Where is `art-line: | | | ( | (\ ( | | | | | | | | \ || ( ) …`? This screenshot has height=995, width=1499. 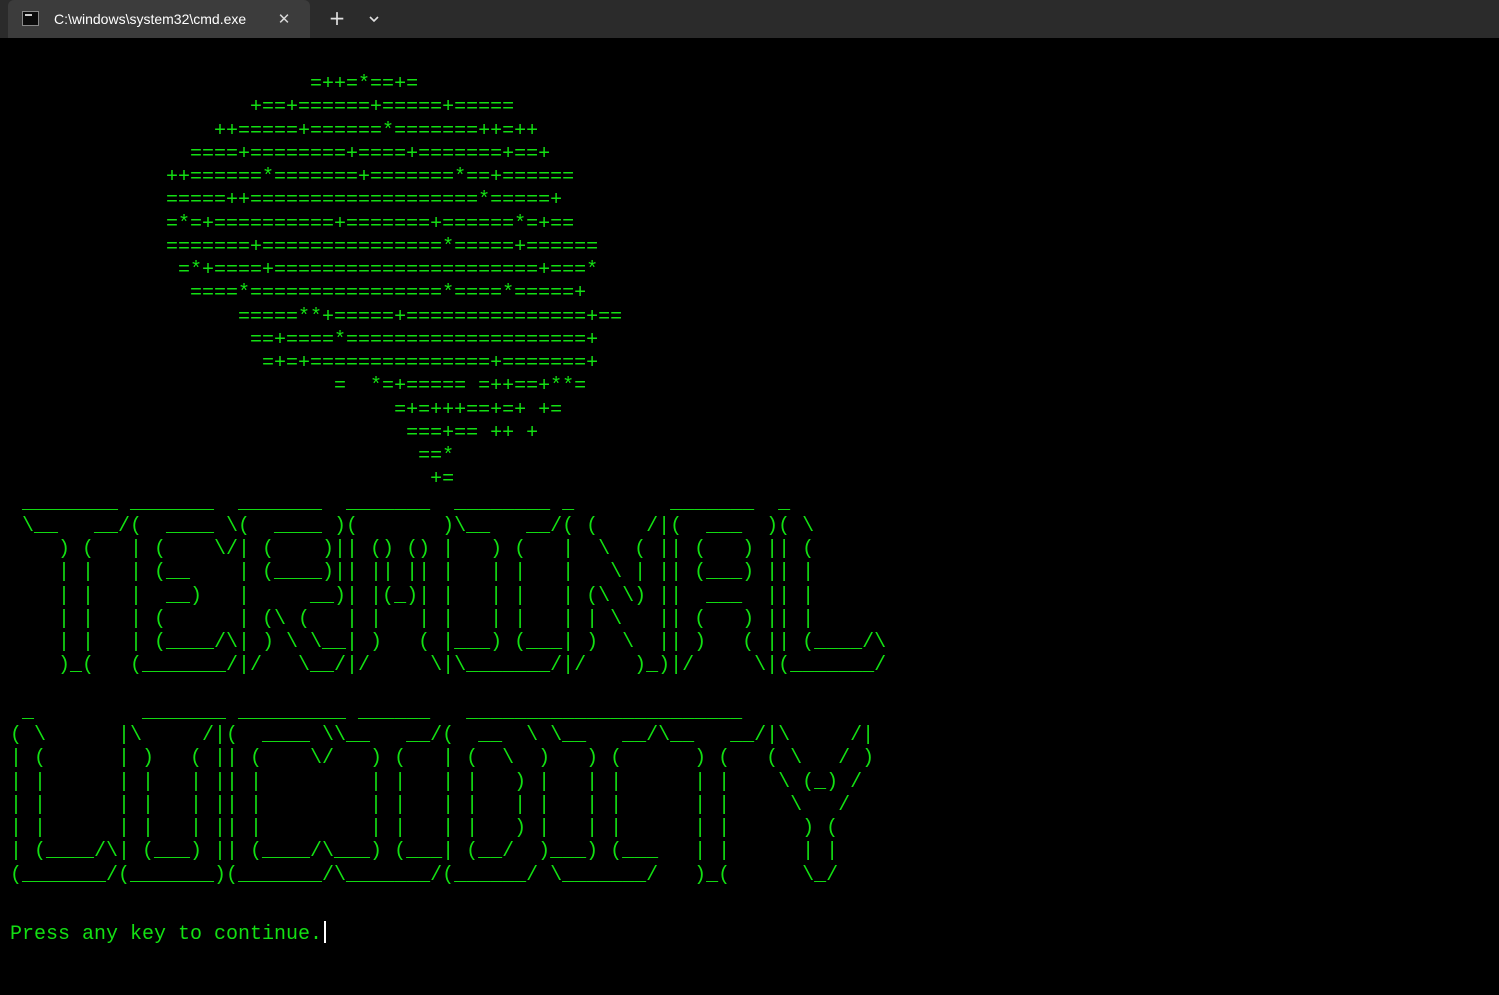 art-line: | | | ( | (\ ( | | | | | | | | \ || ( ) … is located at coordinates (412, 619).